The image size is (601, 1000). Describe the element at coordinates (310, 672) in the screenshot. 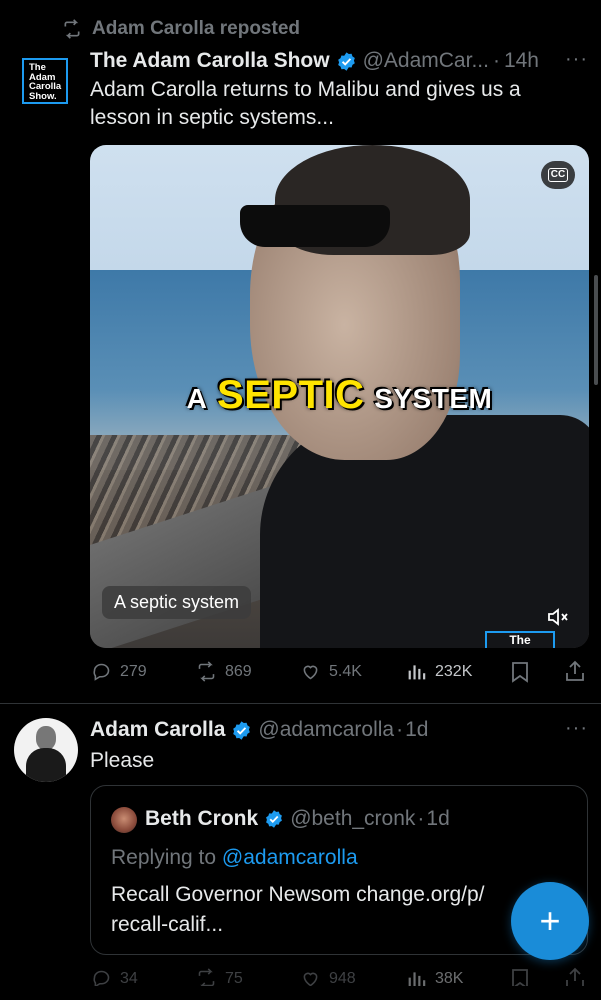

I see `heart-icon` at that location.